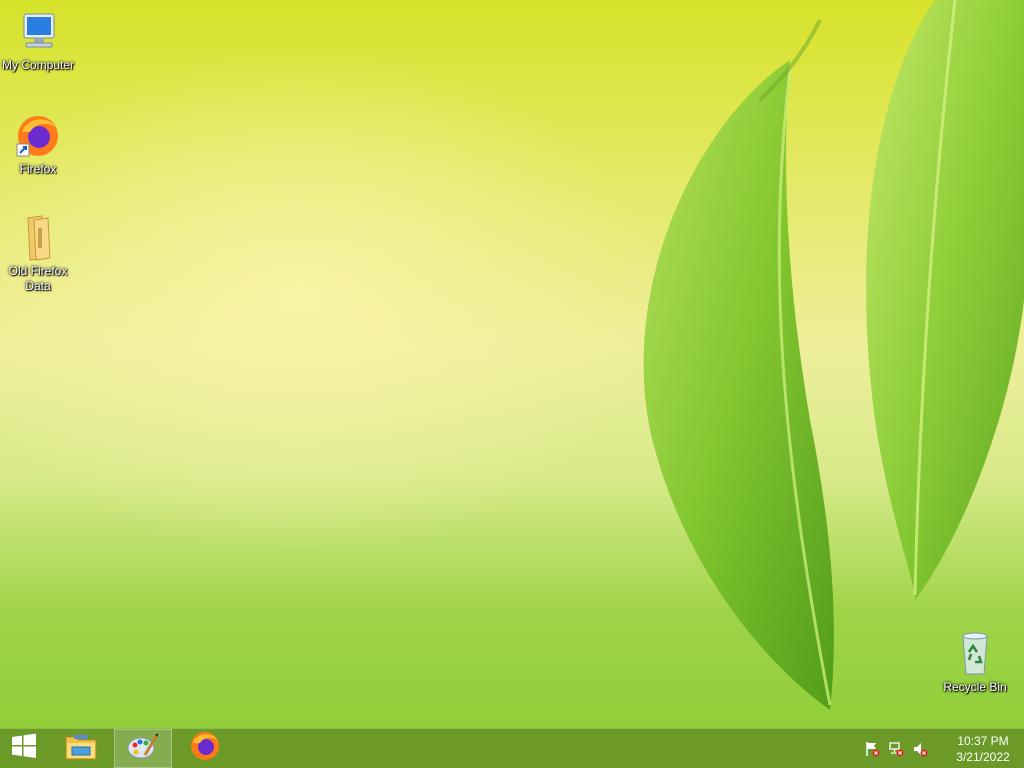 The image size is (1024, 768). What do you see at coordinates (38, 169) in the screenshot?
I see `desktop-icon-label: Firefox` at bounding box center [38, 169].